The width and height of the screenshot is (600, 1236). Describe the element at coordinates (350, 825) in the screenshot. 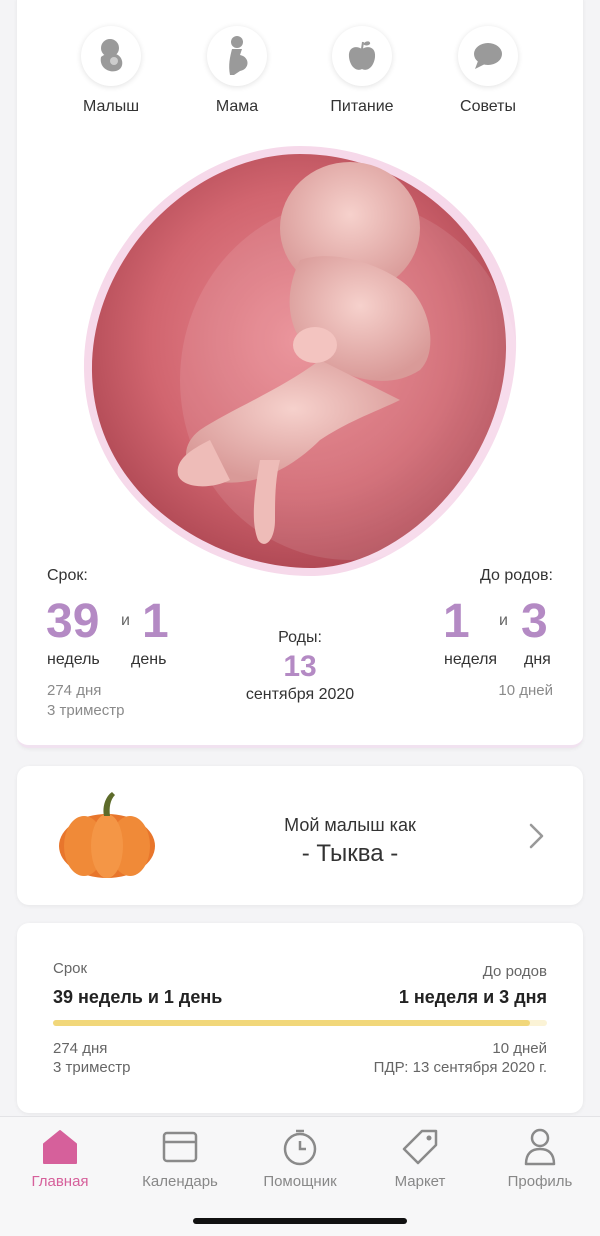

I see `baby-size-prefix: Мой малыш как` at that location.